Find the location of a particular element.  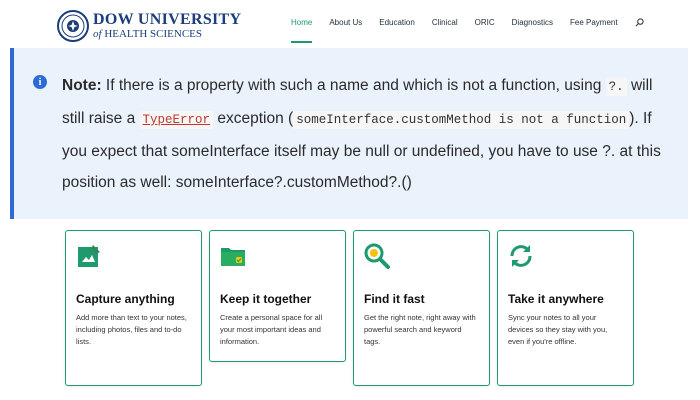

logo-title: DOW UNIVERSITY is located at coordinates (167, 19).